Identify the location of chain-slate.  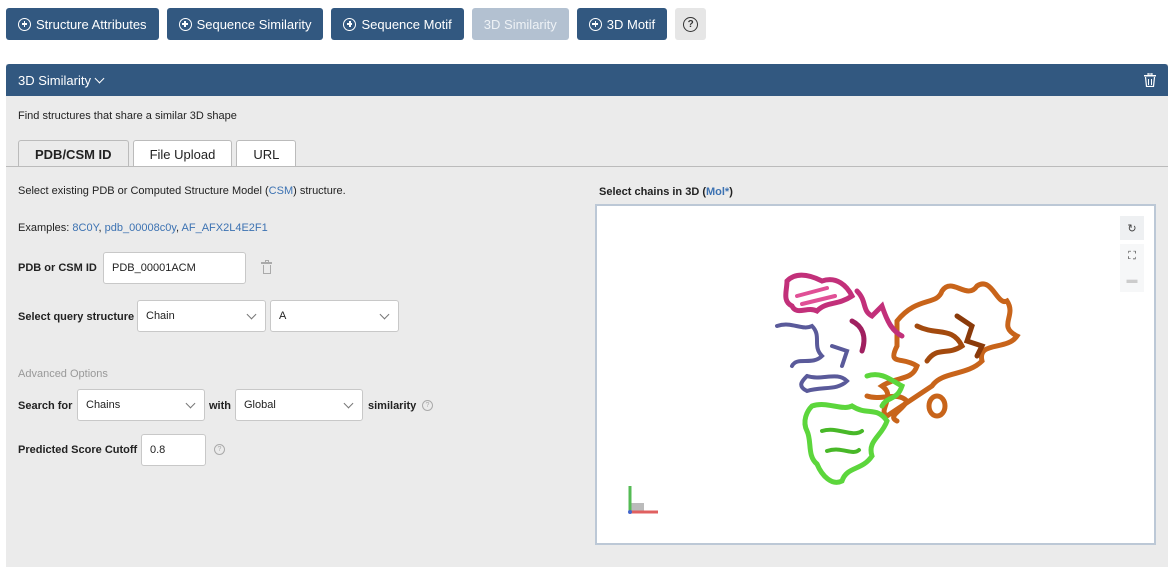
(812, 358).